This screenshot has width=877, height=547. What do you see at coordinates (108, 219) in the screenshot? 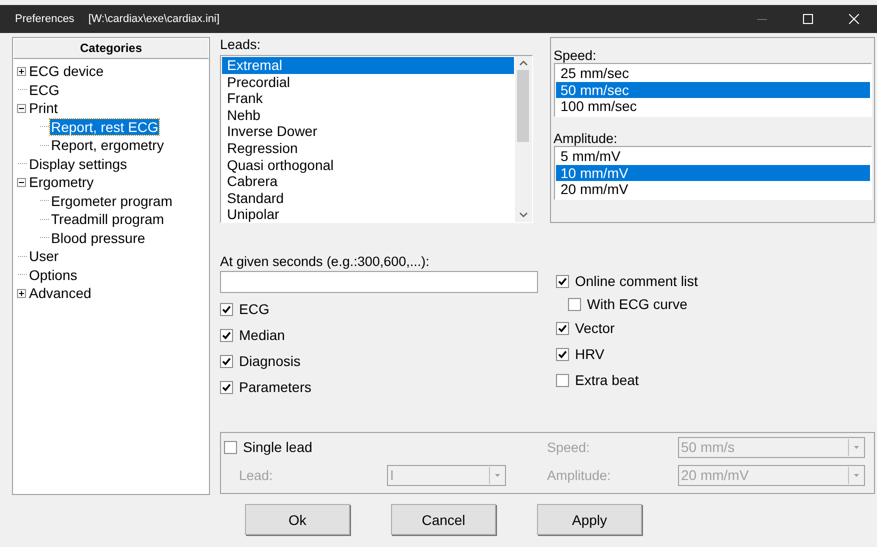
I see `tree-item: Treadmill program` at bounding box center [108, 219].